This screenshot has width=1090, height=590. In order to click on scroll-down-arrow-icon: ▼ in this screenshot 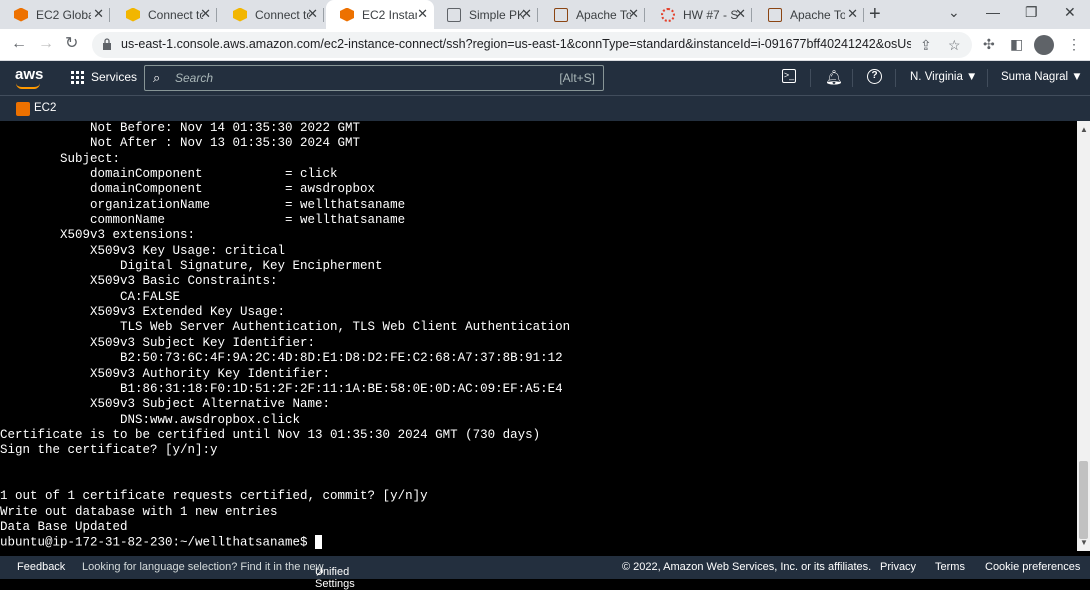, I will do `click(1084, 542)`.